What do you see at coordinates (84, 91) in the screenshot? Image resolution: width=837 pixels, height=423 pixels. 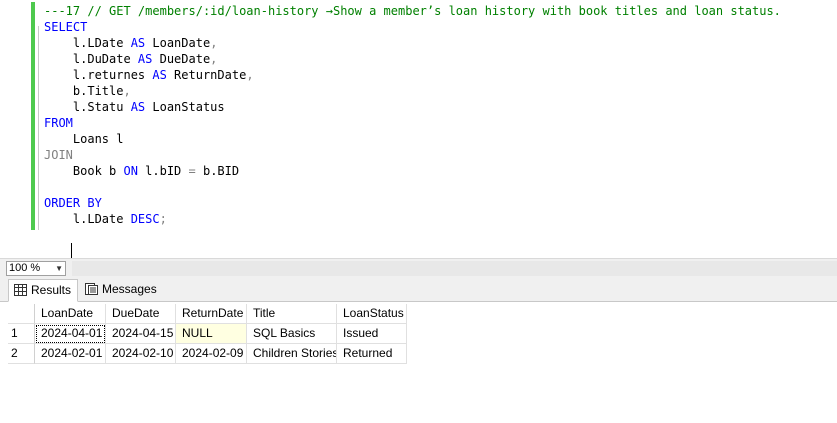 I see `code-token: b.Title` at bounding box center [84, 91].